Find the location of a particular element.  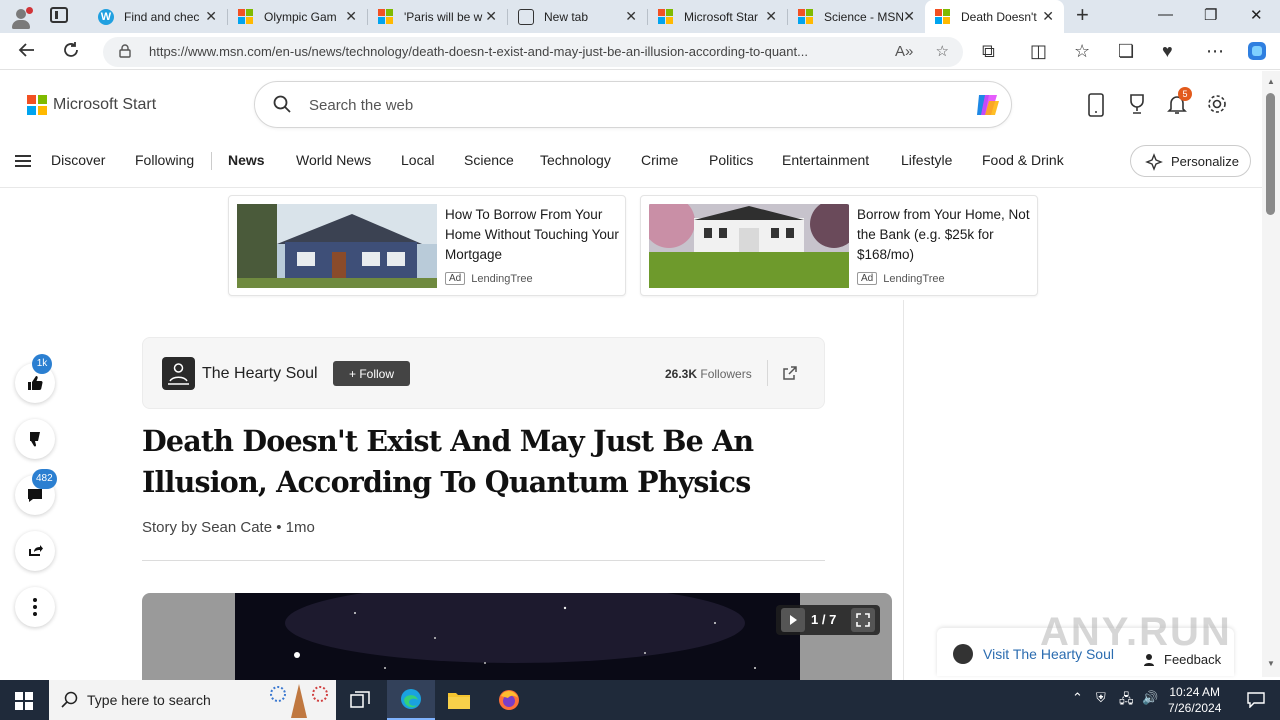

ad-image-house is located at coordinates (337, 246).